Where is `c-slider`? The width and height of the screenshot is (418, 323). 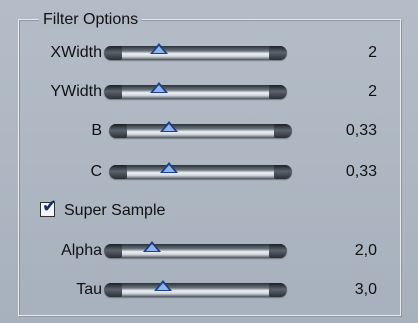
c-slider is located at coordinates (200, 170).